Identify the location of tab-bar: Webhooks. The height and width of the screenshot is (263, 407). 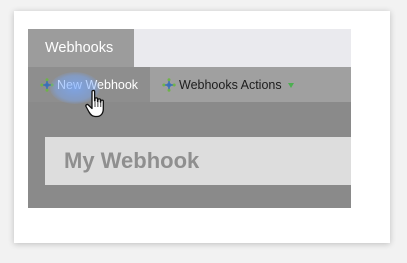
(189, 48).